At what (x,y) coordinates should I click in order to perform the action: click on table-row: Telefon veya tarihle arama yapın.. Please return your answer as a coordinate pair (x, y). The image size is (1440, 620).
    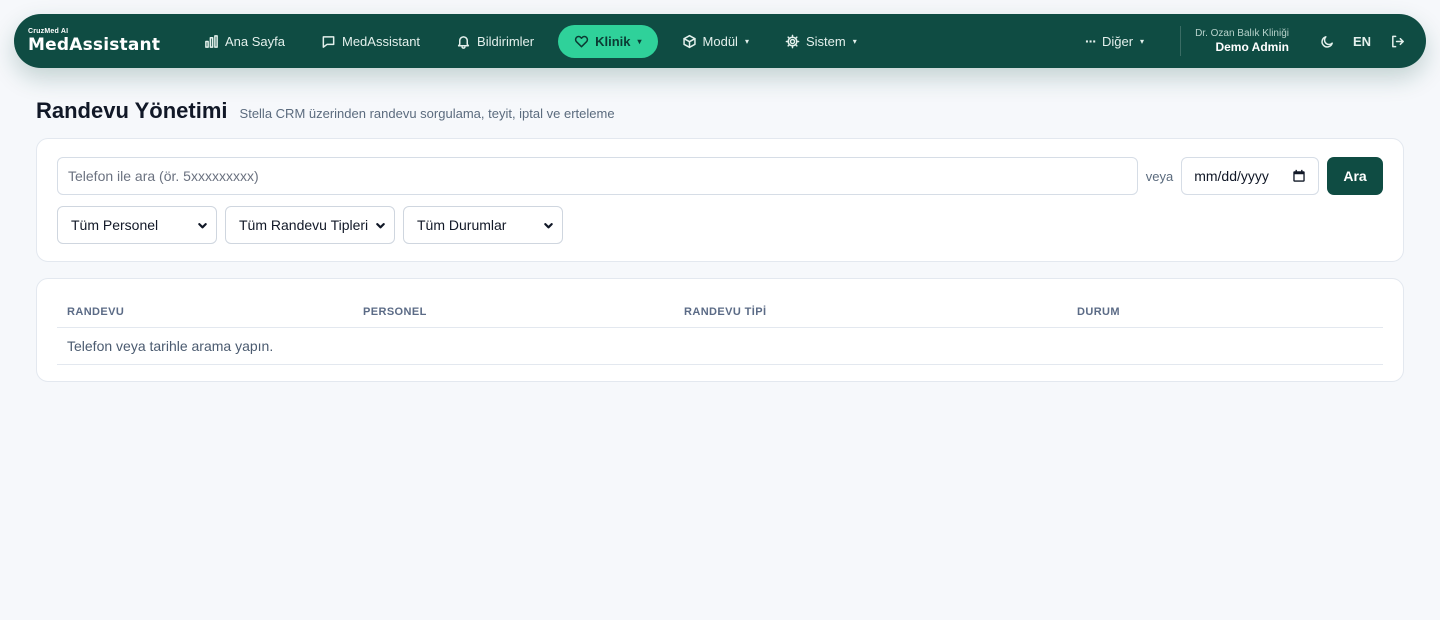
    Looking at the image, I should click on (720, 346).